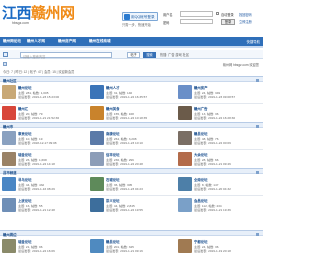 The image size is (320, 275). What do you see at coordinates (53, 13) in the screenshot?
I see `logo-text-b: 赣州网` at bounding box center [53, 13].